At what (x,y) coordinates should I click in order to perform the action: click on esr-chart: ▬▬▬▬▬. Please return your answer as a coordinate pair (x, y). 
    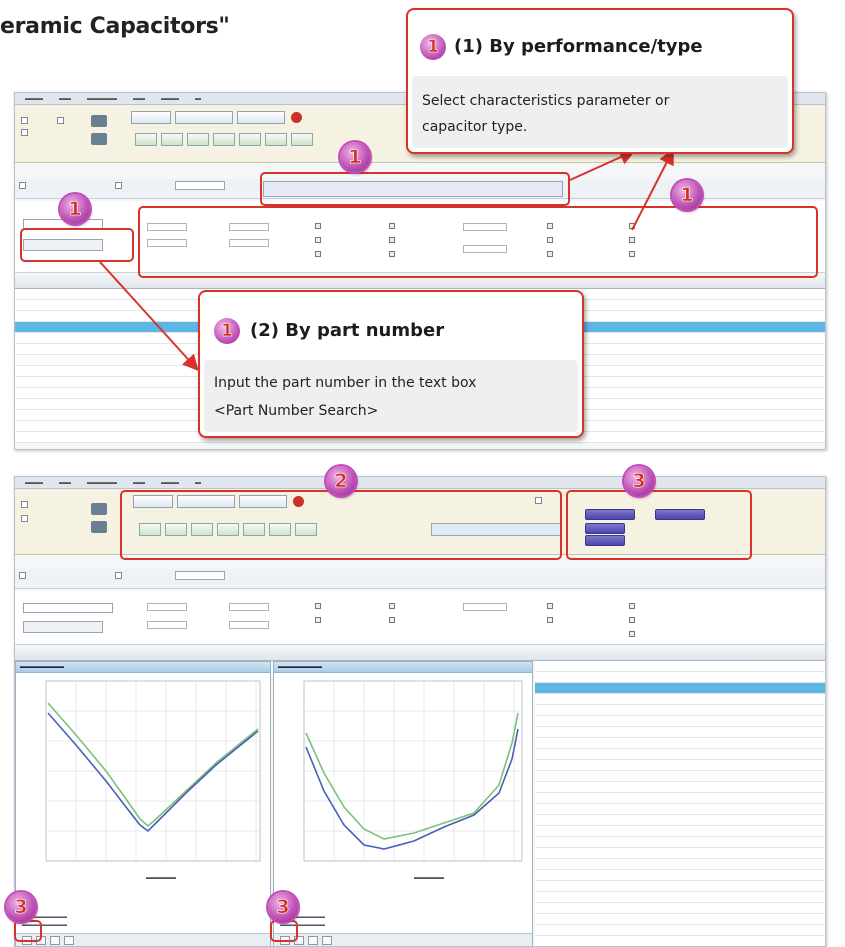
    Looking at the image, I should click on (413, 780).